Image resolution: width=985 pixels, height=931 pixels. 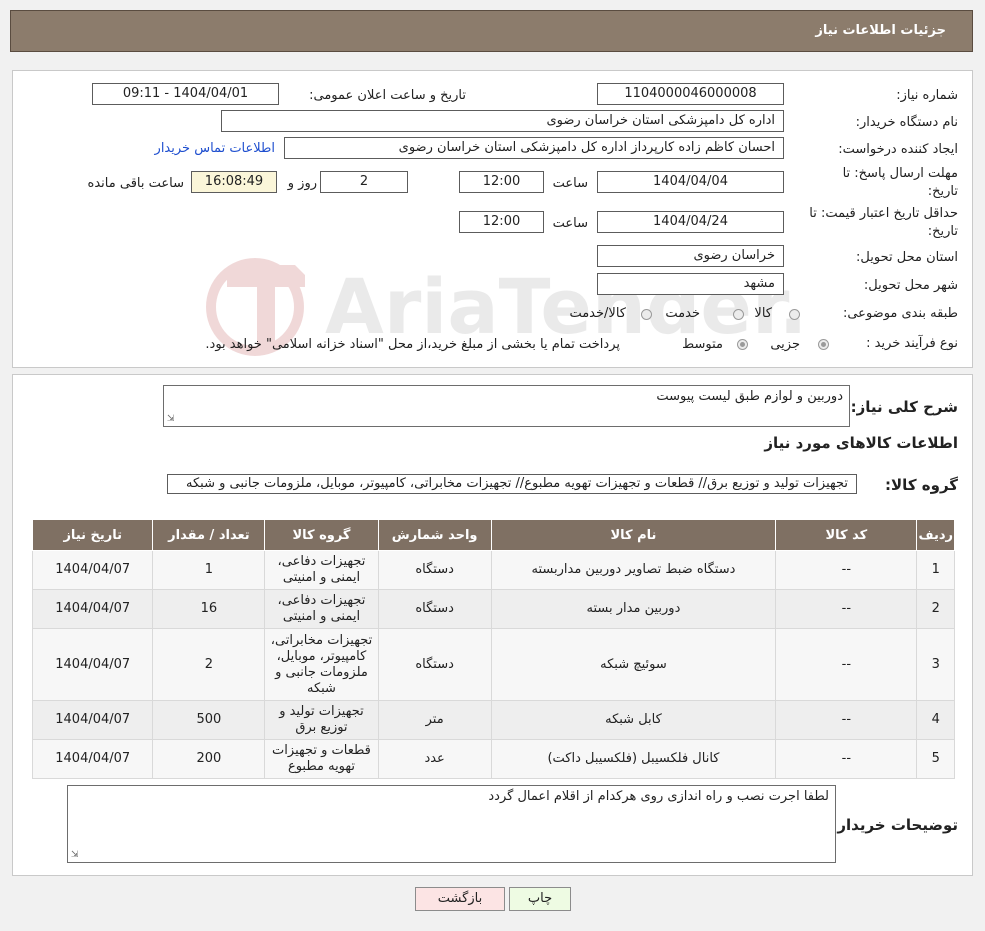 What do you see at coordinates (321, 759) in the screenshot?
I see `cell-group: قطعات و تجهیزات تهویه مطبوع` at bounding box center [321, 759].